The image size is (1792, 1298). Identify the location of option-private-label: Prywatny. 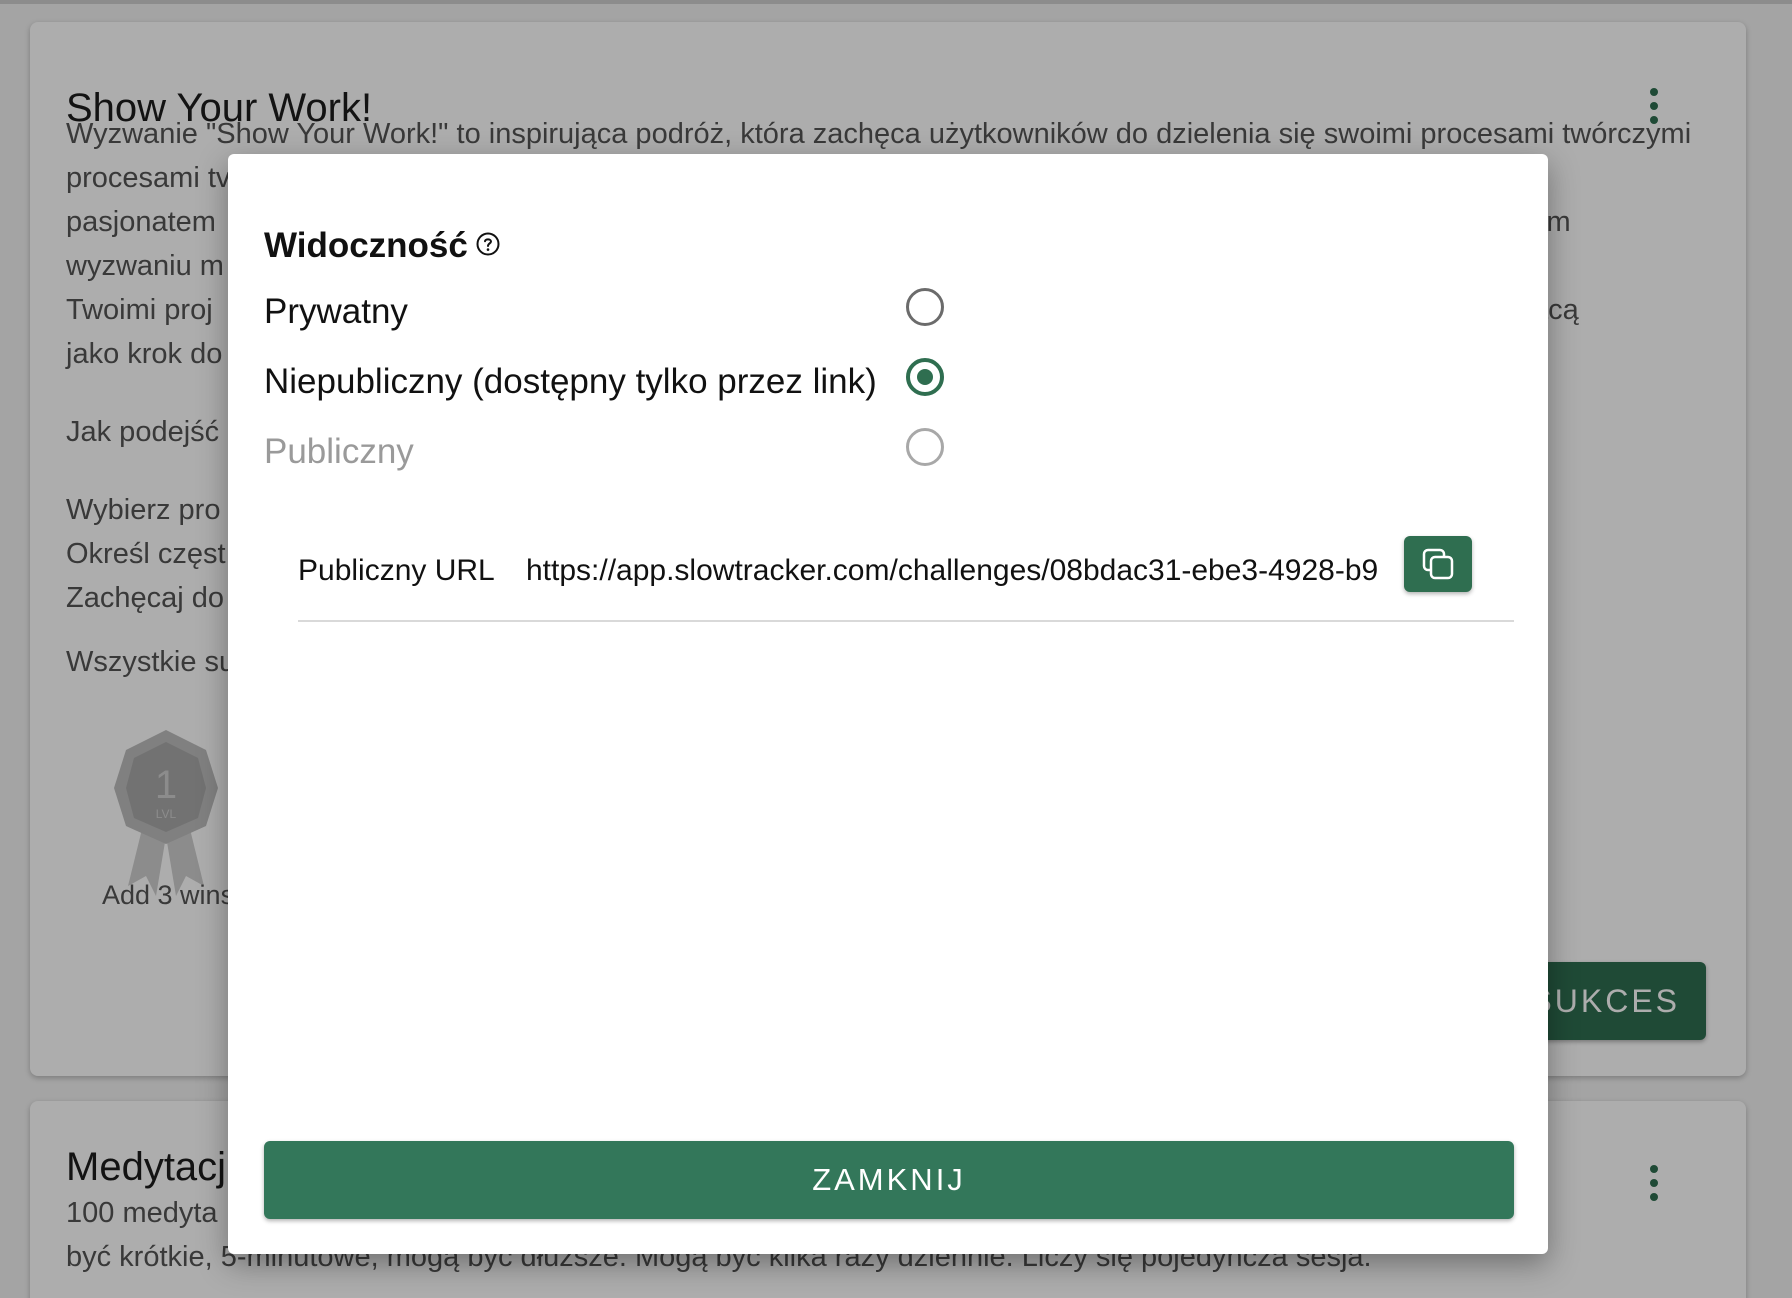
(336, 311).